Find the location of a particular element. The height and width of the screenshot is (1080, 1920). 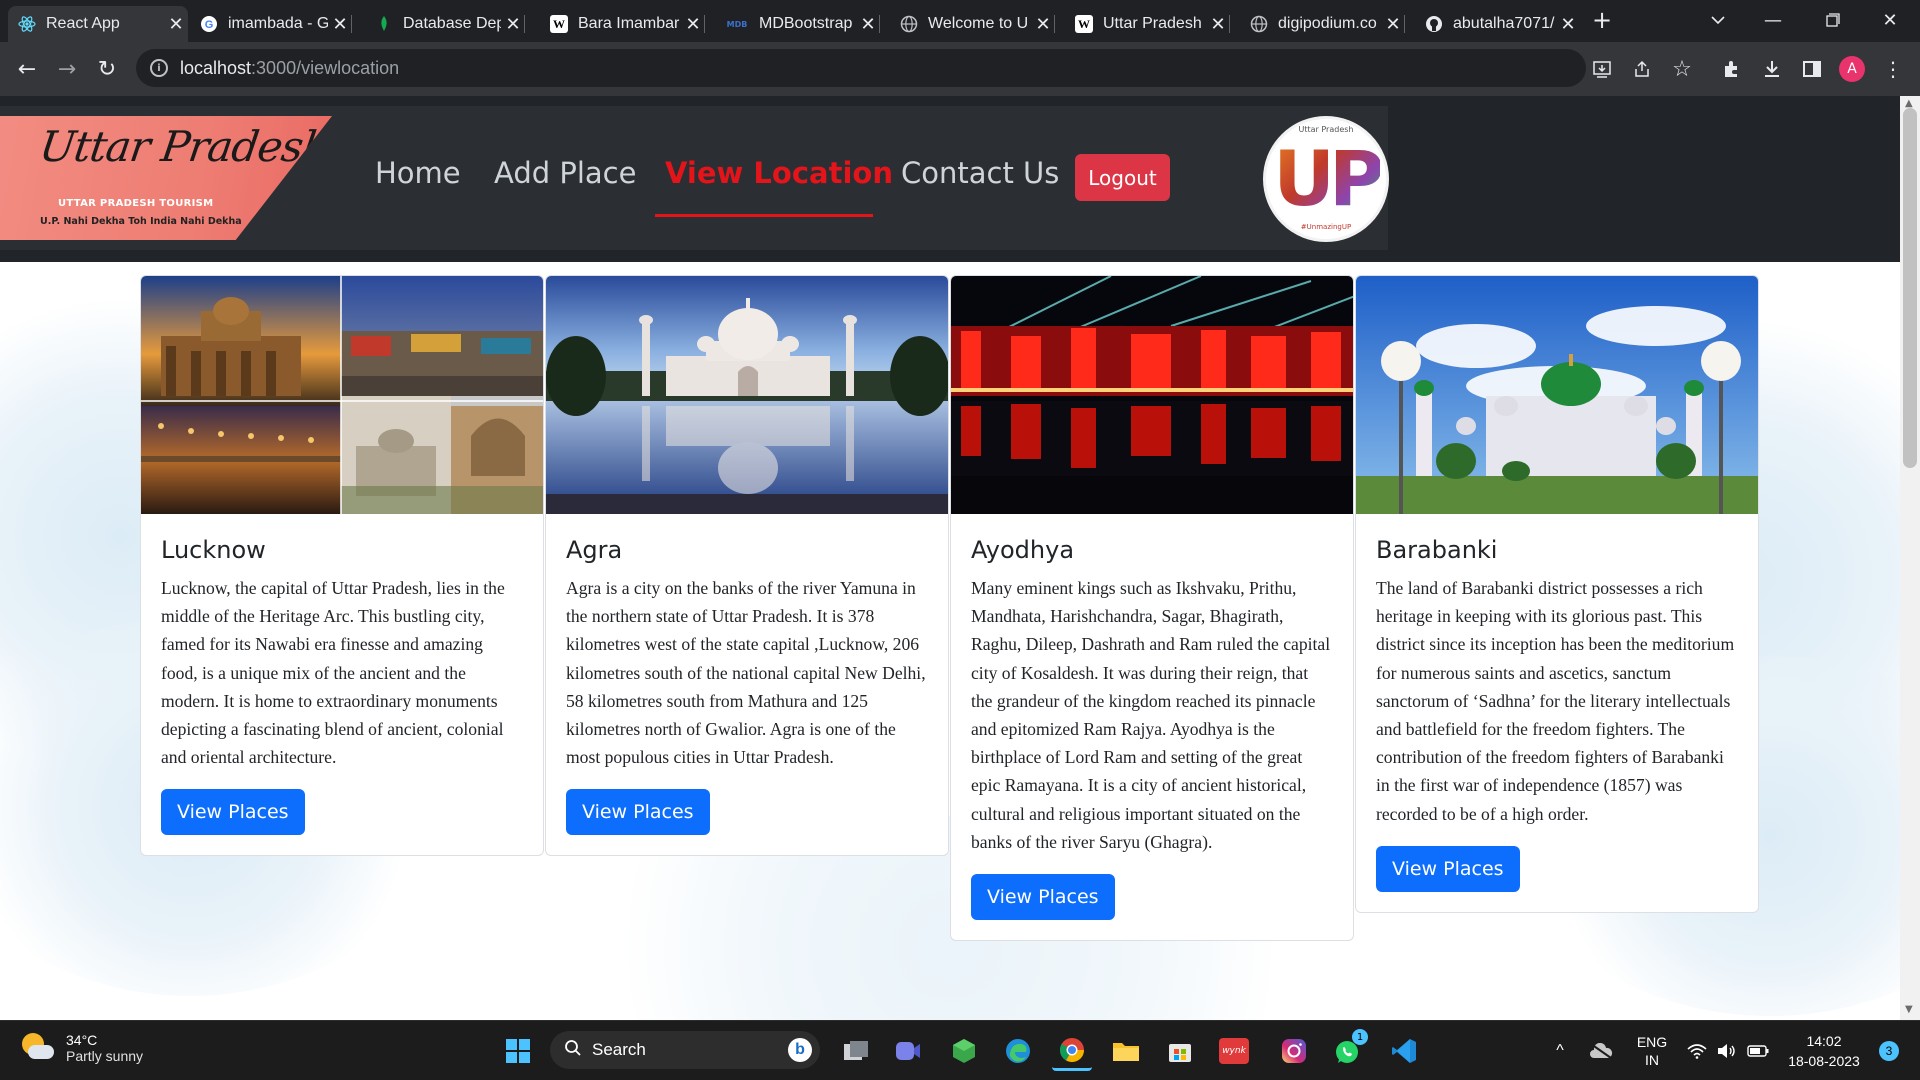

notification-center: 3 is located at coordinates (1889, 1050).